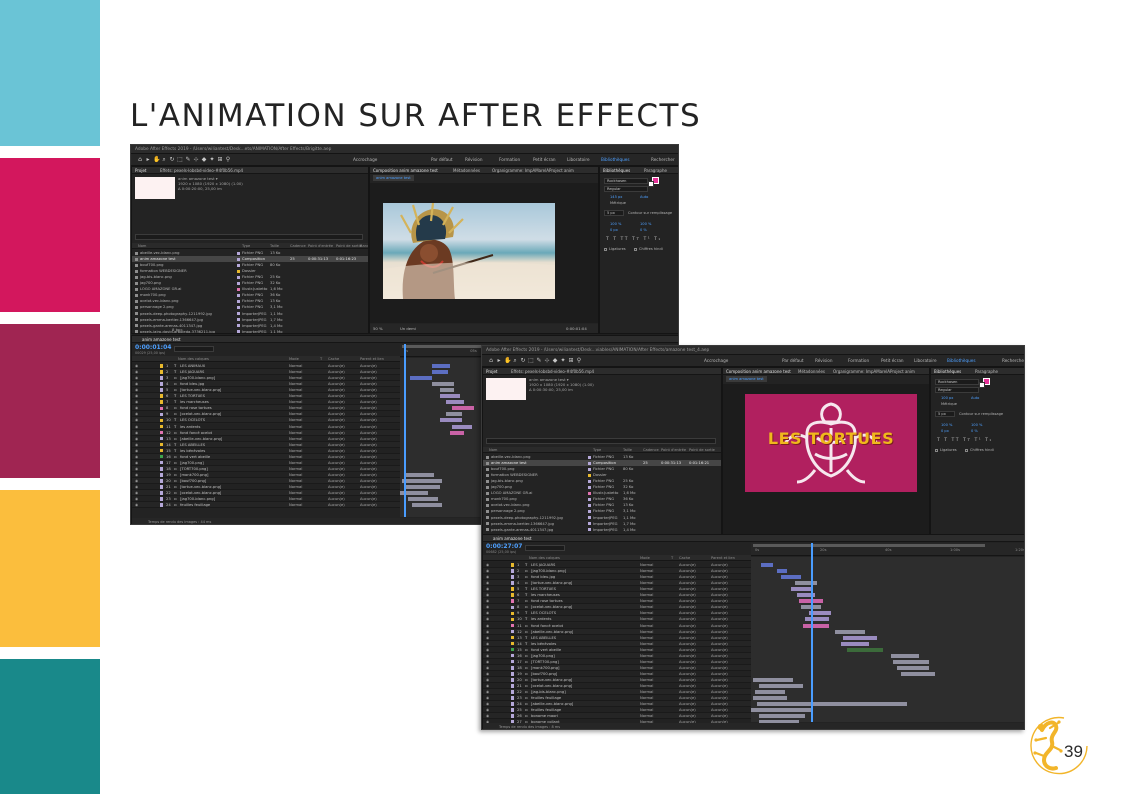  What do you see at coordinates (945, 414) in the screenshot?
I see `stroke-width-field: 5 px` at bounding box center [945, 414].